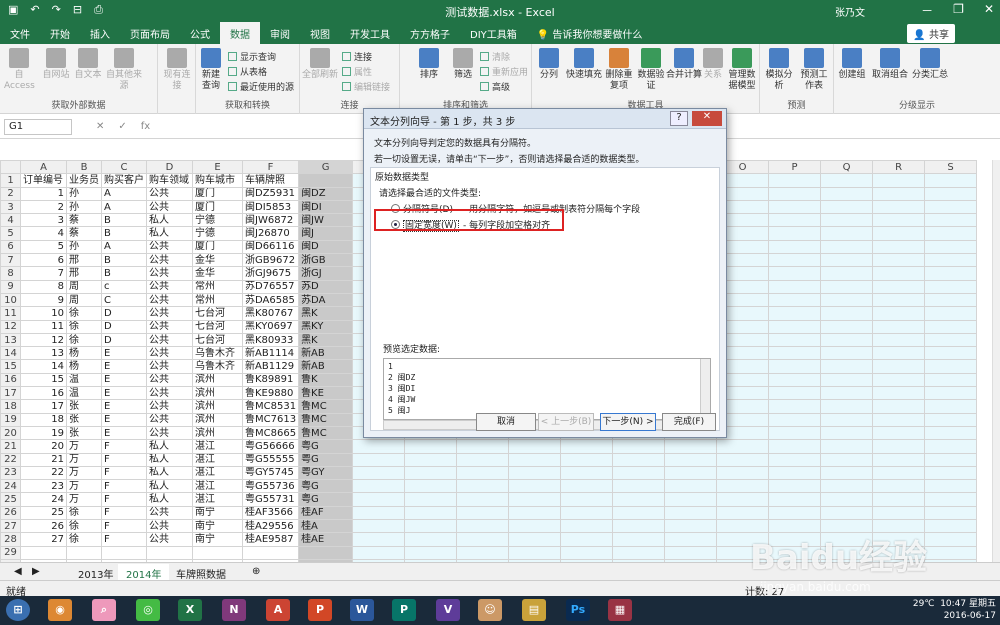 The height and width of the screenshot is (625, 1000). Describe the element at coordinates (430, 33) in the screenshot. I see `tab-fangfang: 方方格子` at that location.